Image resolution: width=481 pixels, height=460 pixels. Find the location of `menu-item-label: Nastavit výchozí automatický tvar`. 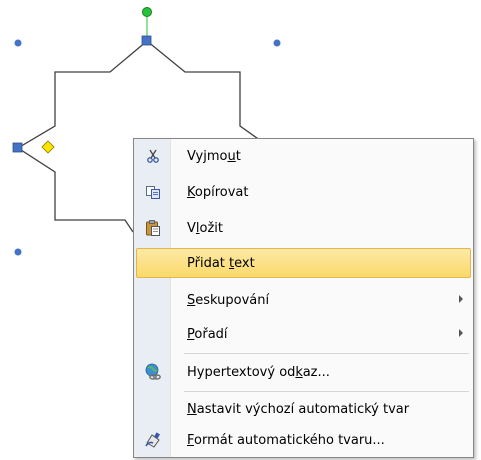

menu-item-label: Nastavit výchozí automatický tvar is located at coordinates (298, 409).